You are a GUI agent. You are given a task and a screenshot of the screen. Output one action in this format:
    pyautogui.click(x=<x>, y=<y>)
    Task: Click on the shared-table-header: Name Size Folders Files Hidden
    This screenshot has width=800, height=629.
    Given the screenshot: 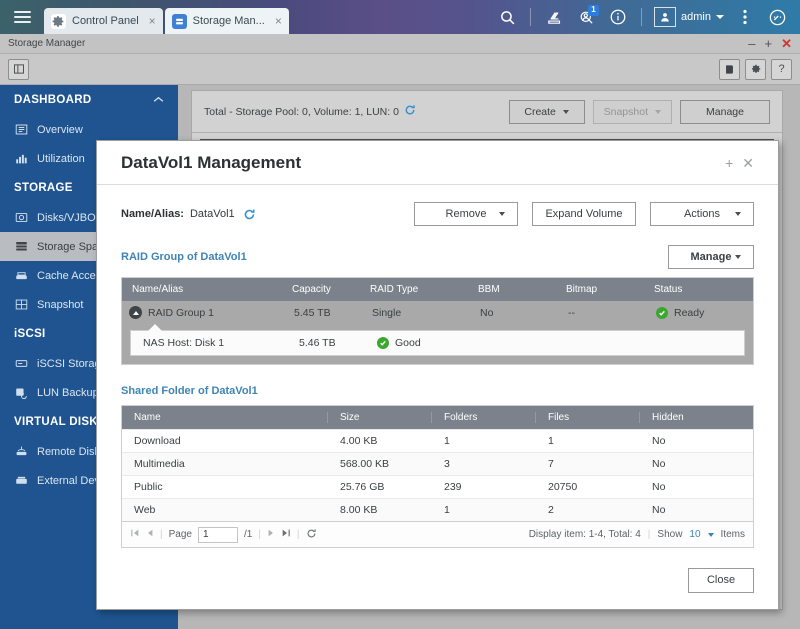 What is the action you would take?
    pyautogui.click(x=437, y=417)
    